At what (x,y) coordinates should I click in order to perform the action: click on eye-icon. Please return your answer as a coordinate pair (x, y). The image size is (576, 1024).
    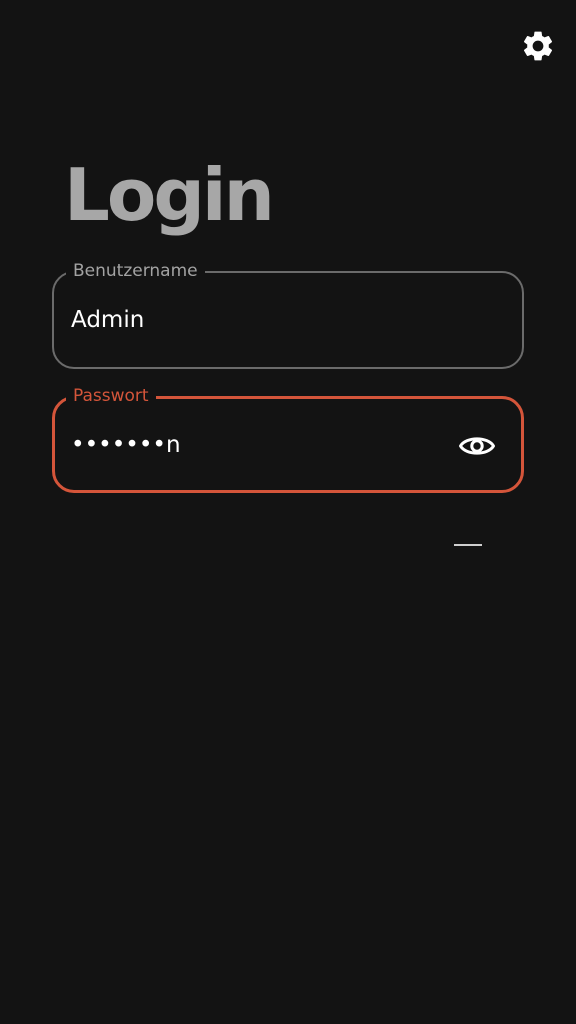
    Looking at the image, I should click on (477, 446).